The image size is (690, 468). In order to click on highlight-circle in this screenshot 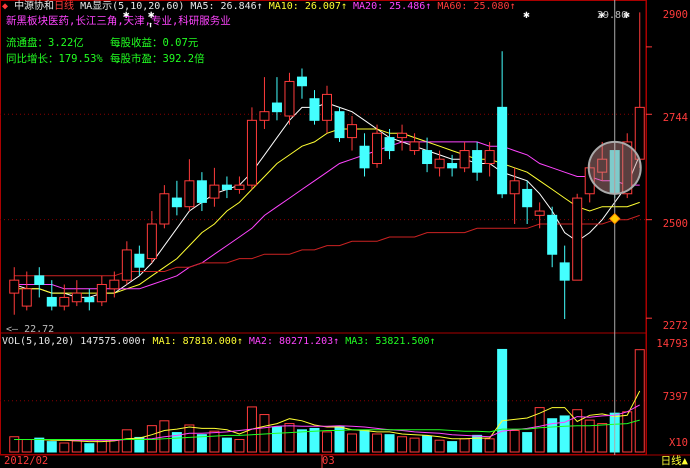, I will do `click(614, 167)`.